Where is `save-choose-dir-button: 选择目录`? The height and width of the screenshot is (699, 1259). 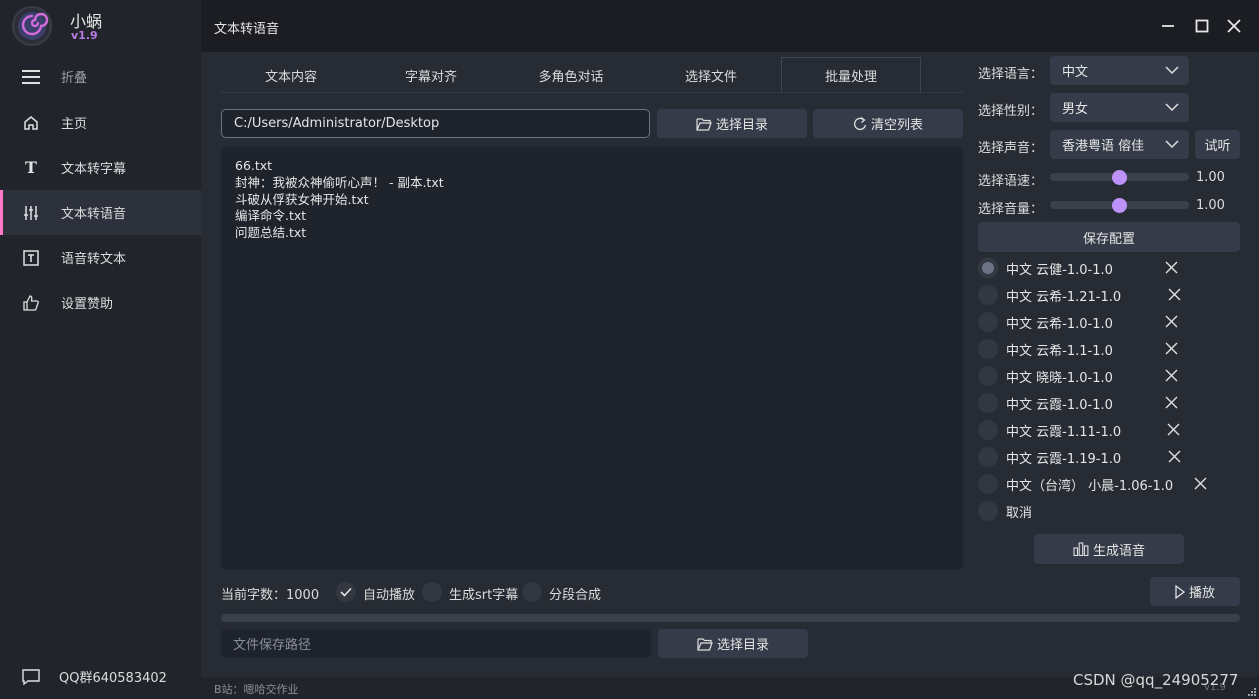 save-choose-dir-button: 选择目录 is located at coordinates (733, 643).